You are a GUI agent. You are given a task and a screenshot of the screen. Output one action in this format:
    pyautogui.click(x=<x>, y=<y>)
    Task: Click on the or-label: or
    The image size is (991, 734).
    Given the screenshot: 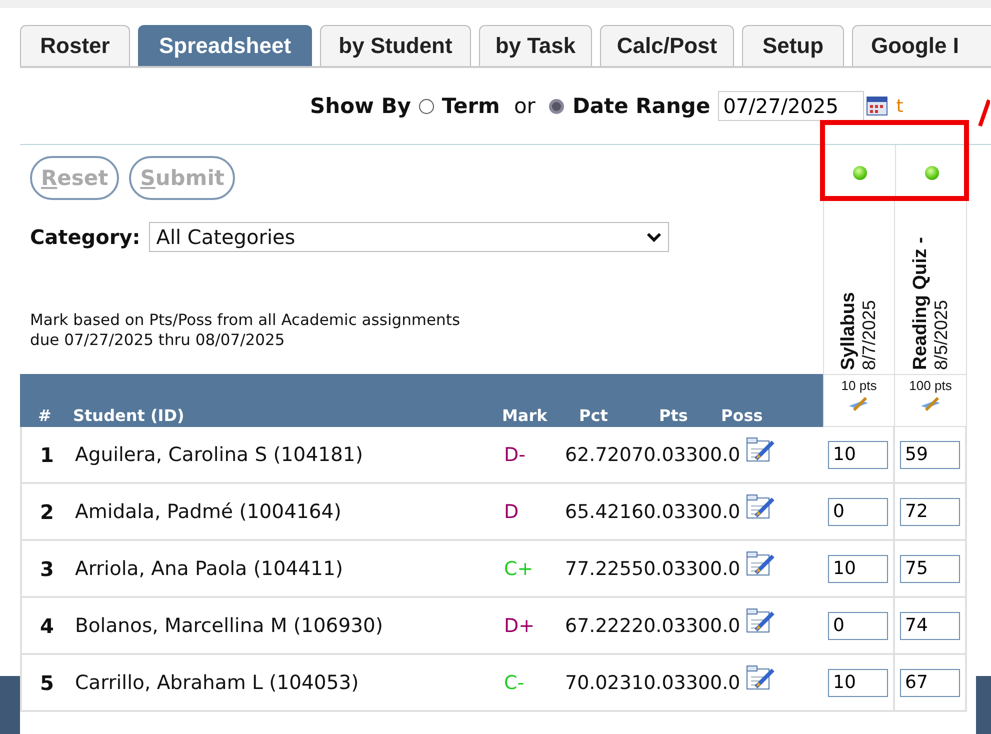 What is the action you would take?
    pyautogui.click(x=525, y=106)
    